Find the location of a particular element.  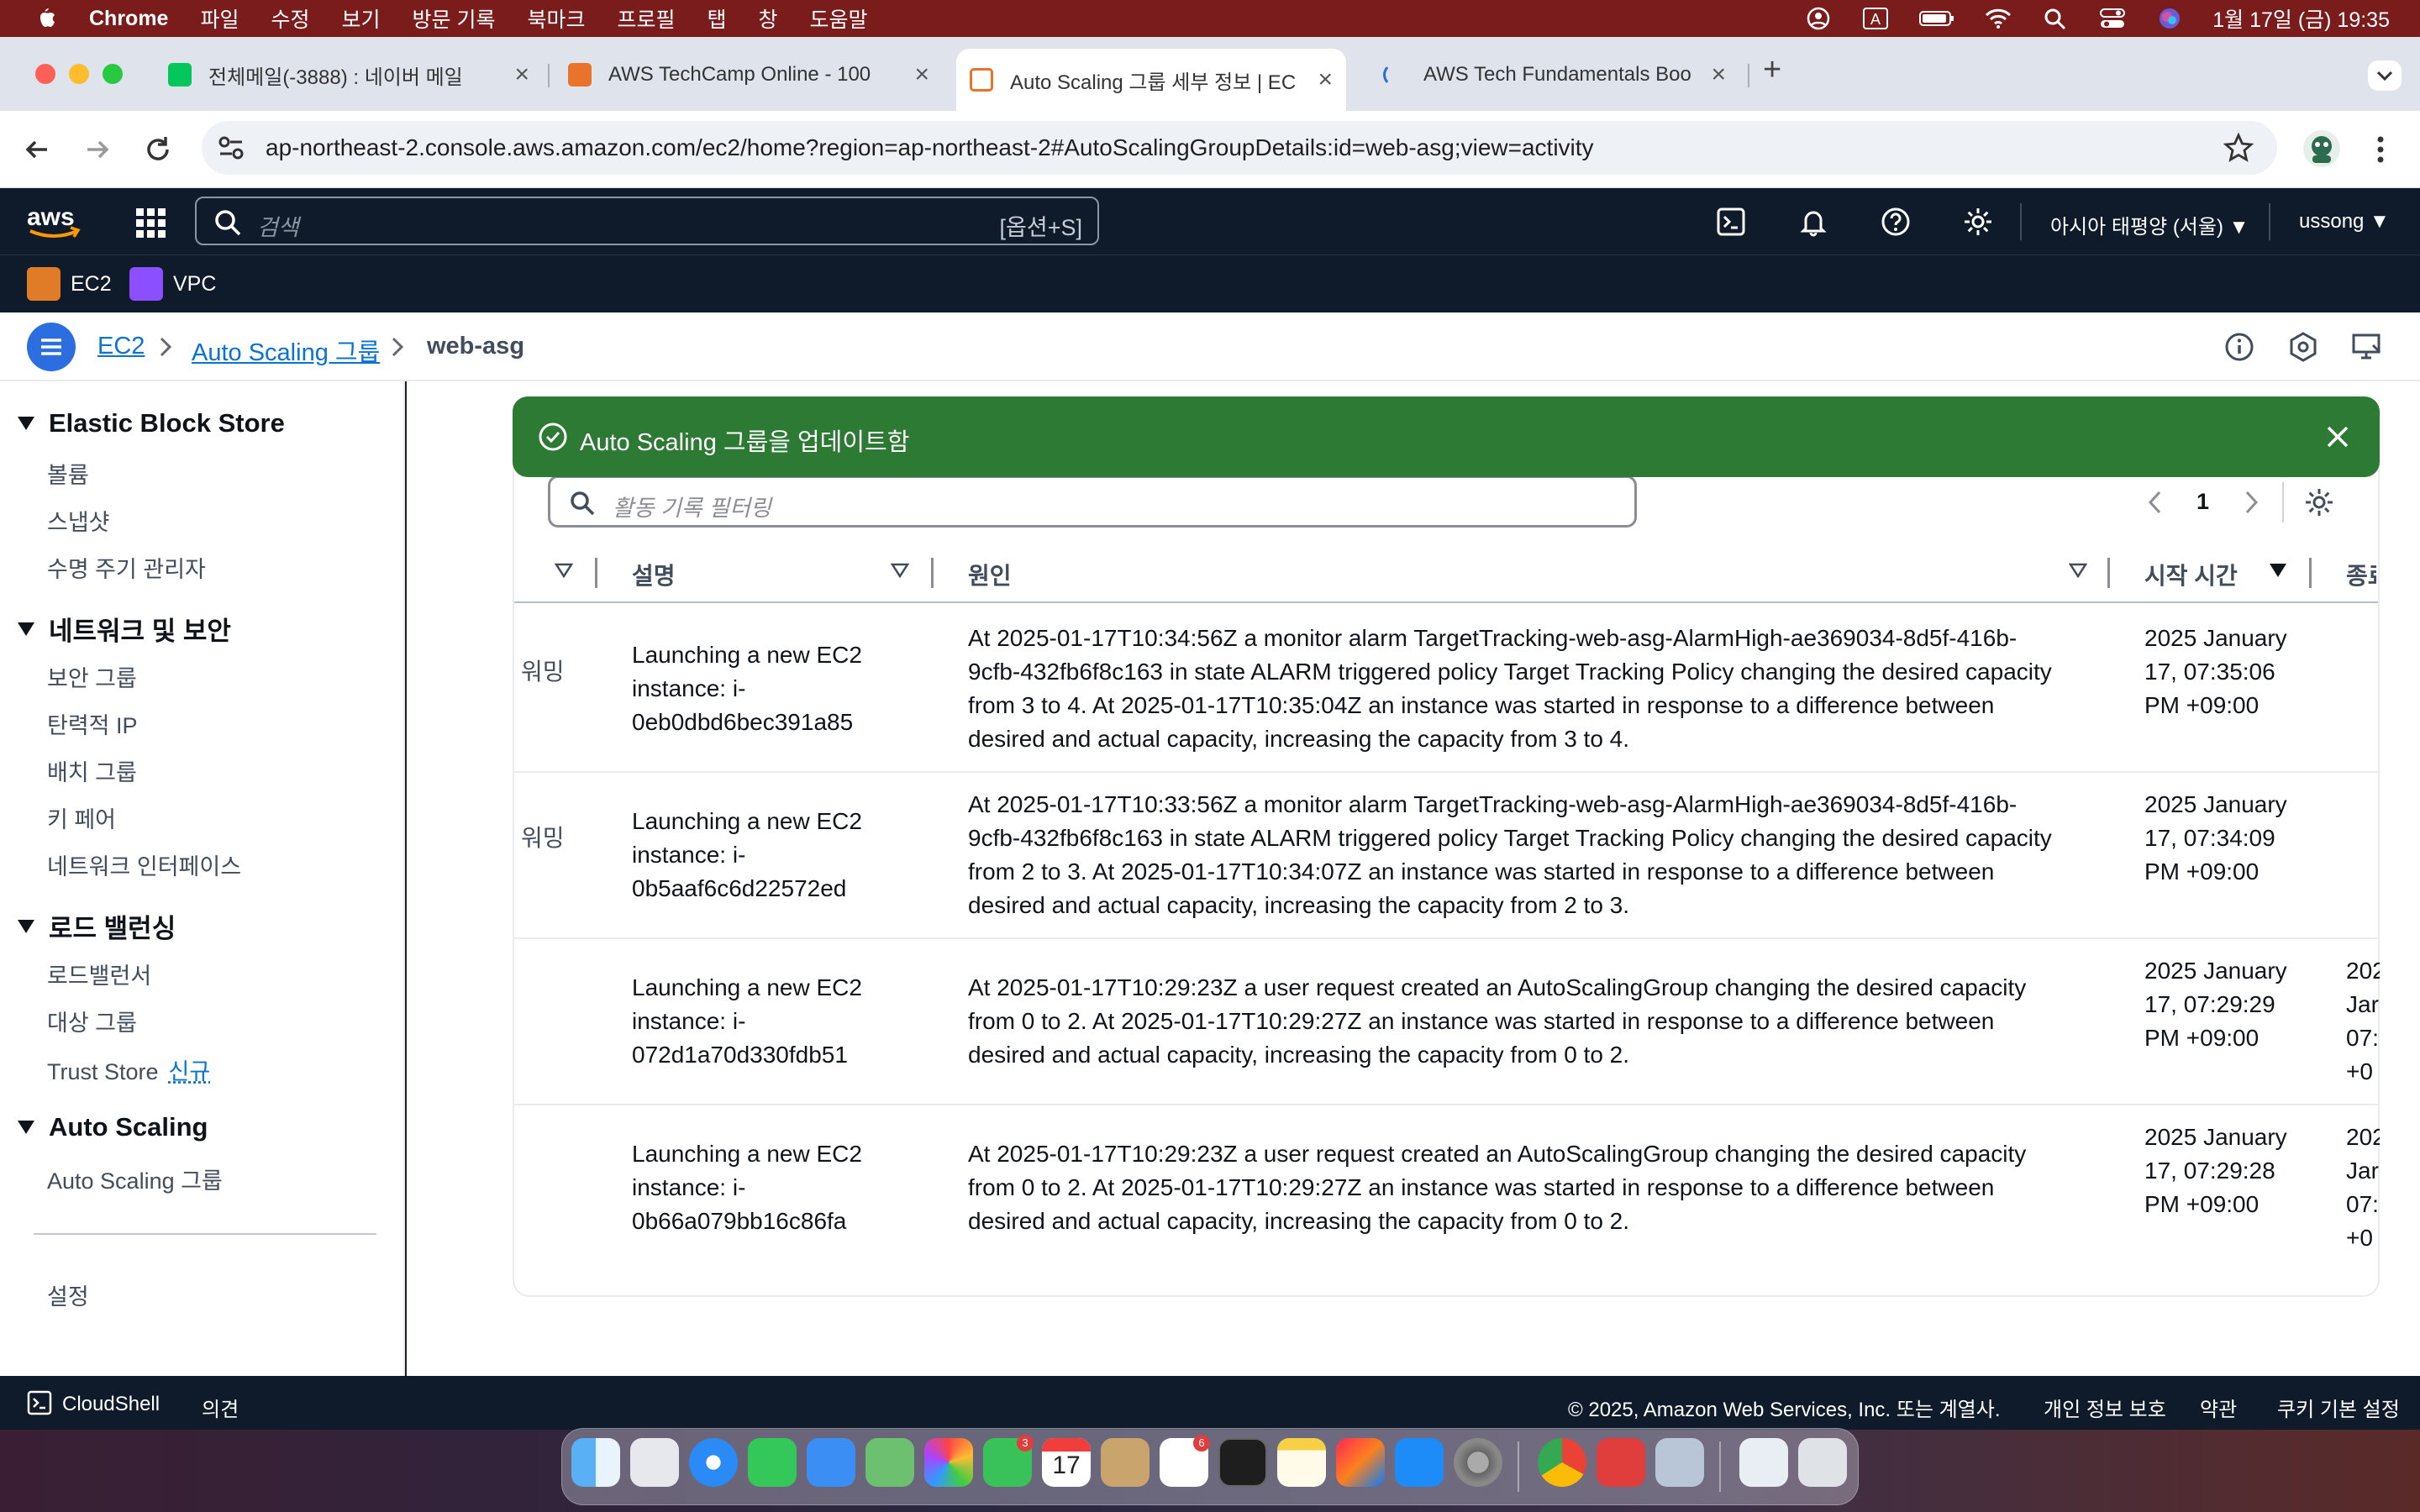

maps-icon is located at coordinates (890, 1462).